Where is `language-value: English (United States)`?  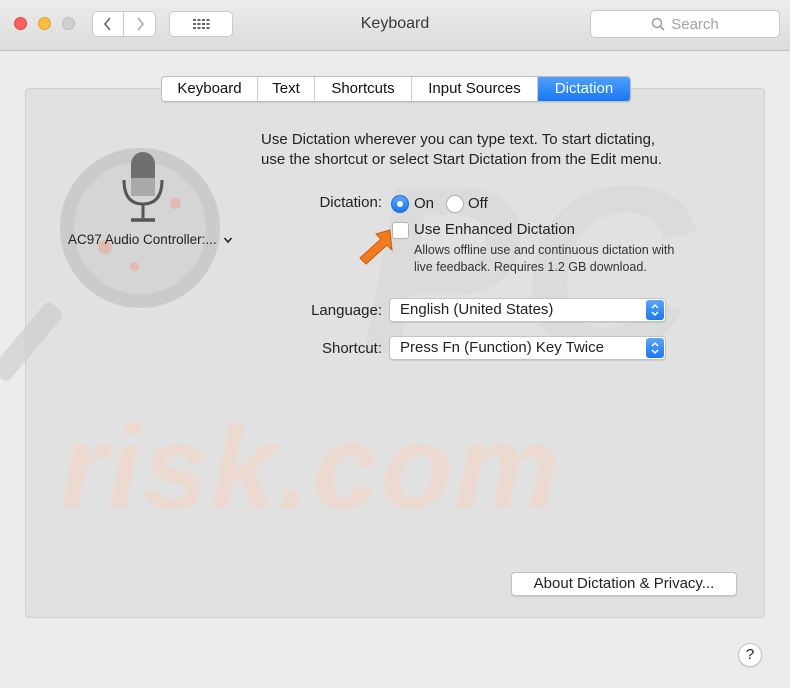
language-value: English (United States) is located at coordinates (477, 309).